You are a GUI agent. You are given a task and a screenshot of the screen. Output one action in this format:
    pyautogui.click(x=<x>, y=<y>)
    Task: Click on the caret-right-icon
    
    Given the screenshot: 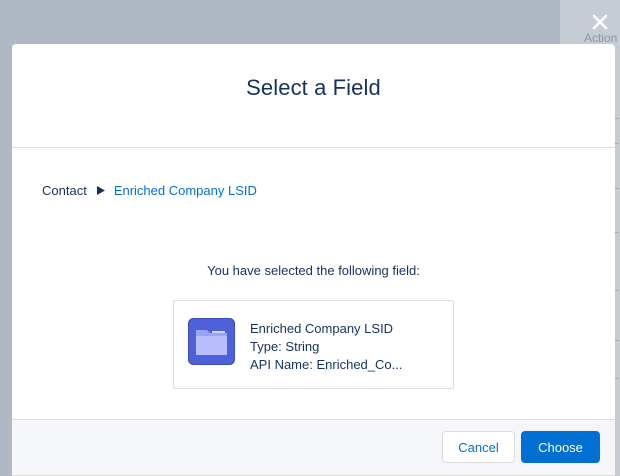 What is the action you would take?
    pyautogui.click(x=100, y=190)
    